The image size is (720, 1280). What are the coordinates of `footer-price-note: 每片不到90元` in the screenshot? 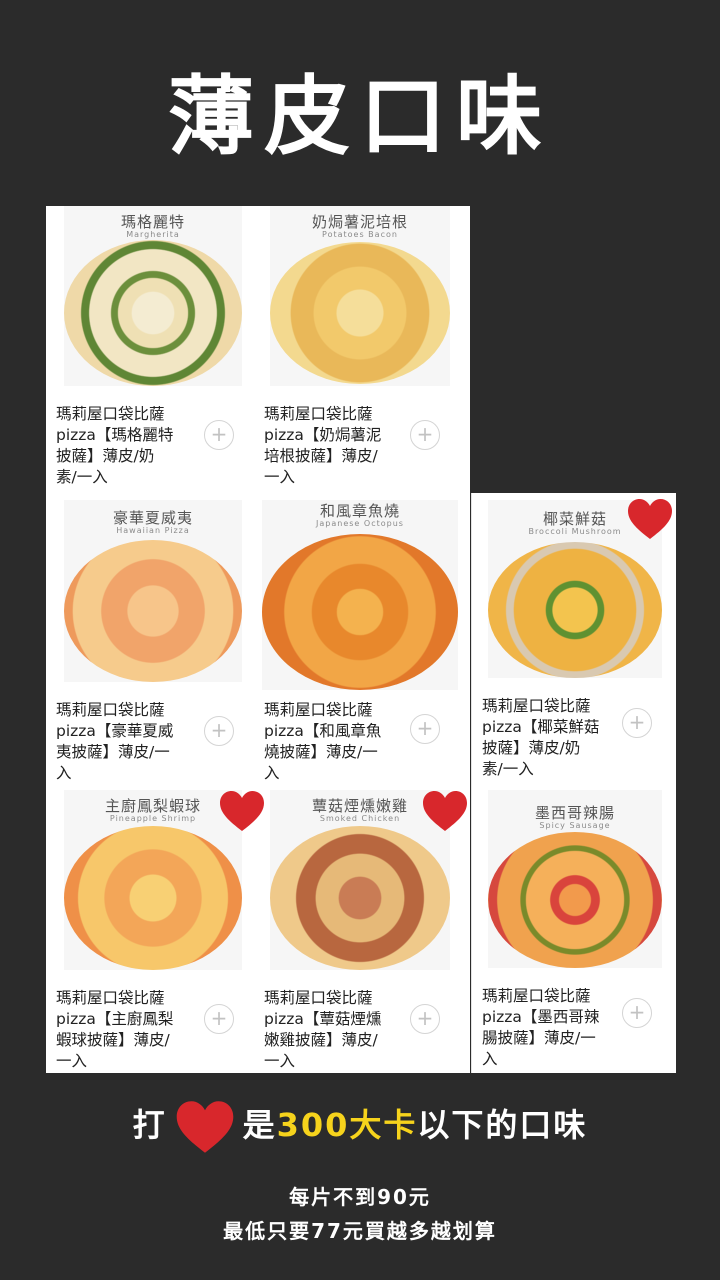 It's located at (360, 1197).